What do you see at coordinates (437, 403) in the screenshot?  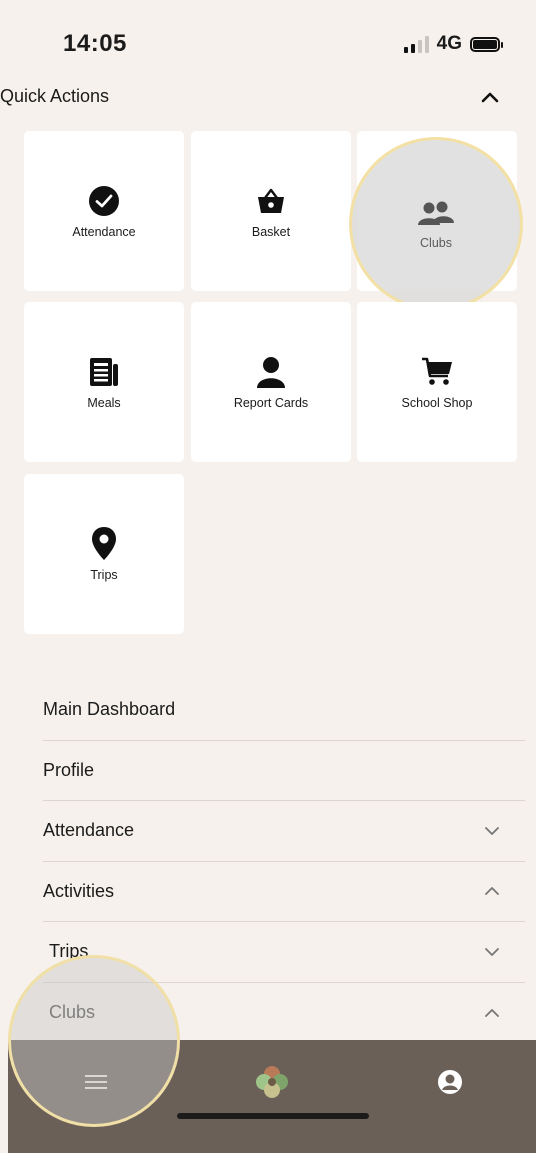 I see `tile-label: School Shop` at bounding box center [437, 403].